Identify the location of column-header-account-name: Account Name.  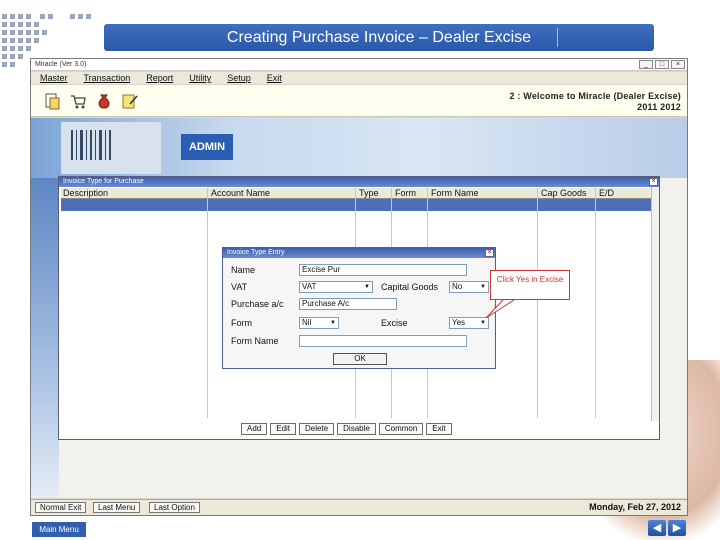
(240, 193).